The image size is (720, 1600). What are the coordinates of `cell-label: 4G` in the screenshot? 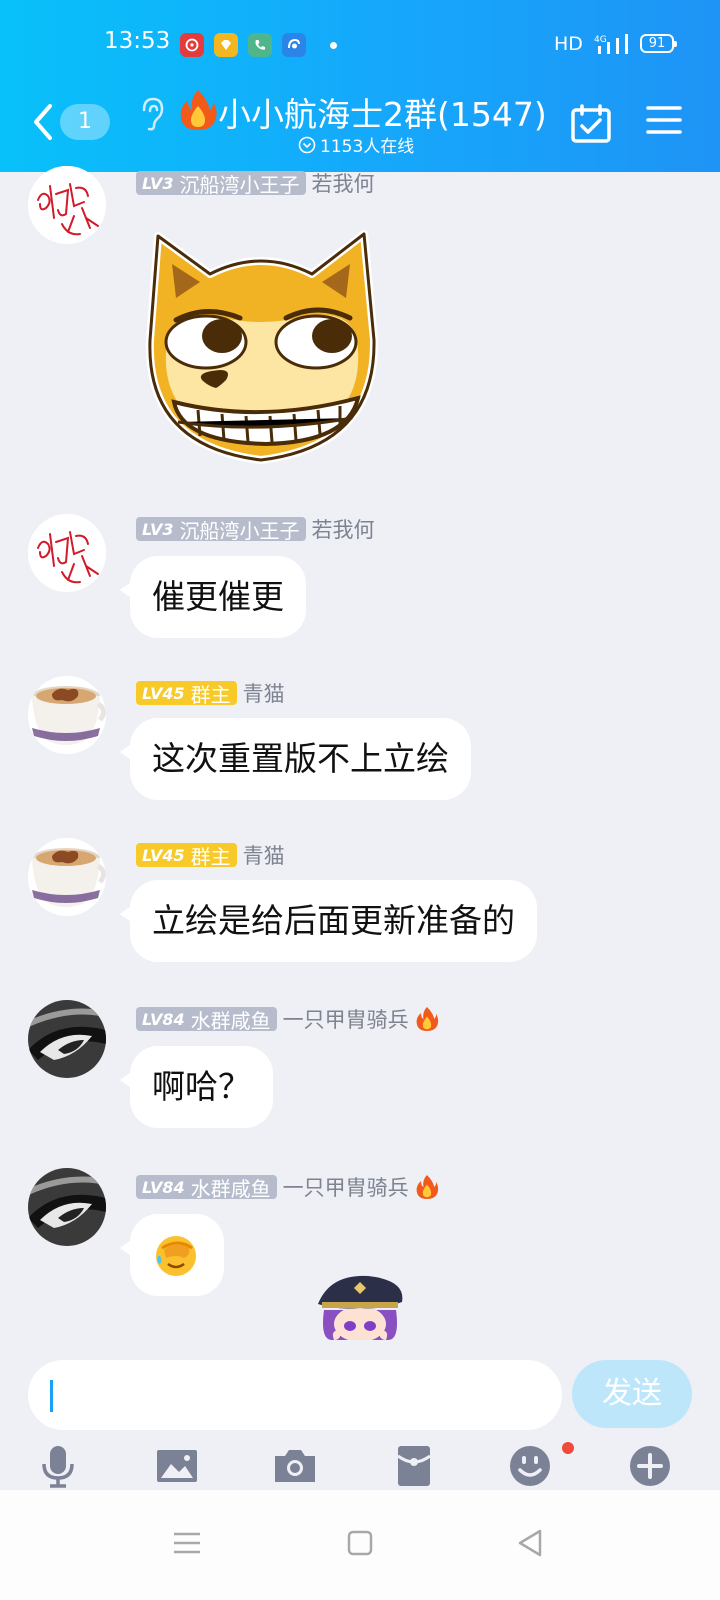 It's located at (600, 40).